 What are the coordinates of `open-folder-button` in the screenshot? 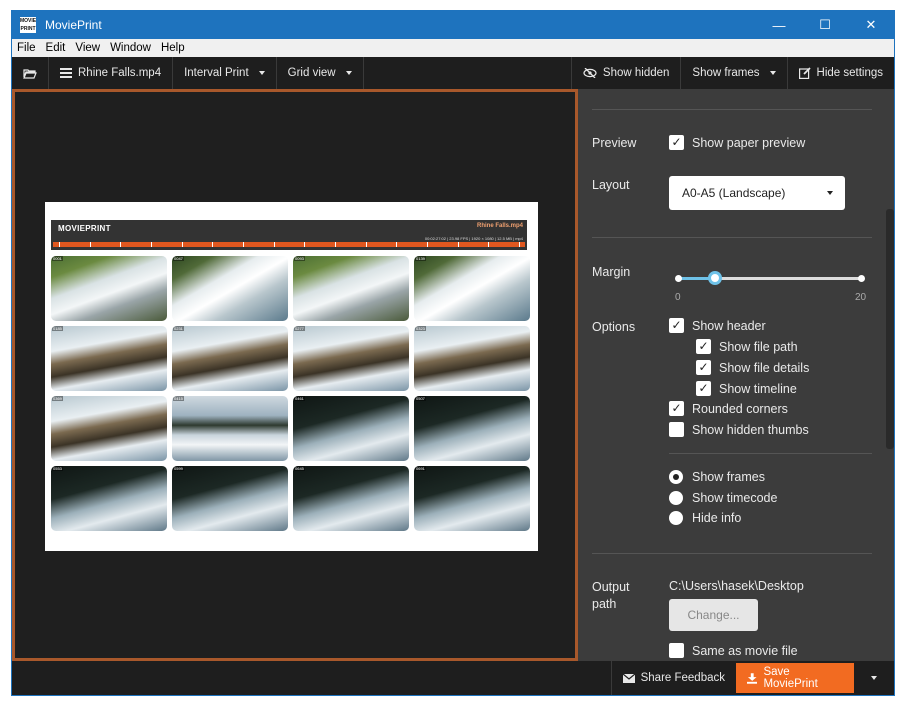 It's located at (30, 73).